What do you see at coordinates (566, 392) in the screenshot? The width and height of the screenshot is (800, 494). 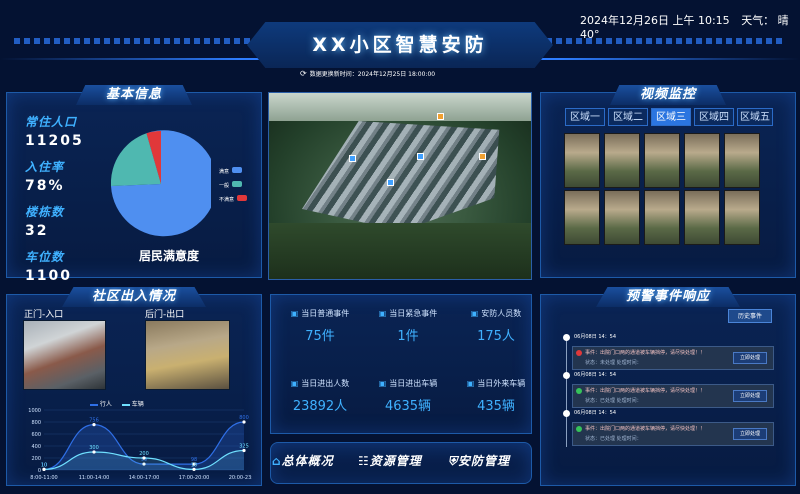 I see `alert-timeline` at bounding box center [566, 392].